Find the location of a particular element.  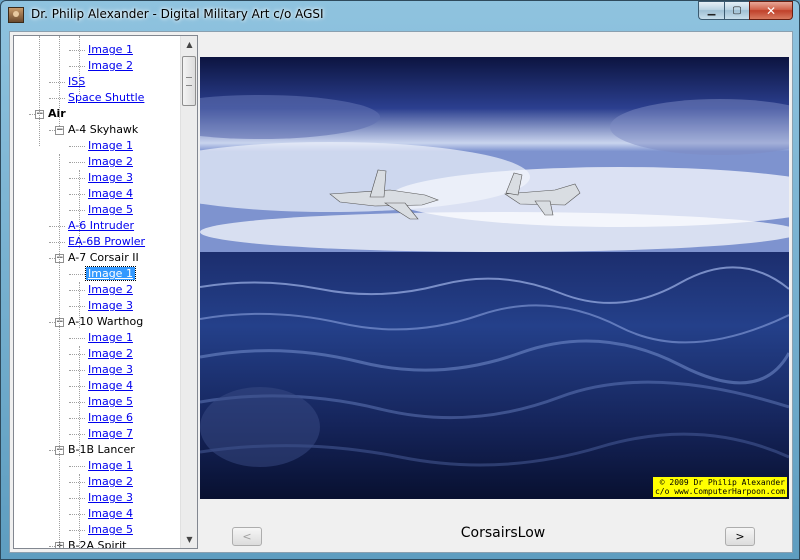

tree-item: ISS is located at coordinates (76, 82).